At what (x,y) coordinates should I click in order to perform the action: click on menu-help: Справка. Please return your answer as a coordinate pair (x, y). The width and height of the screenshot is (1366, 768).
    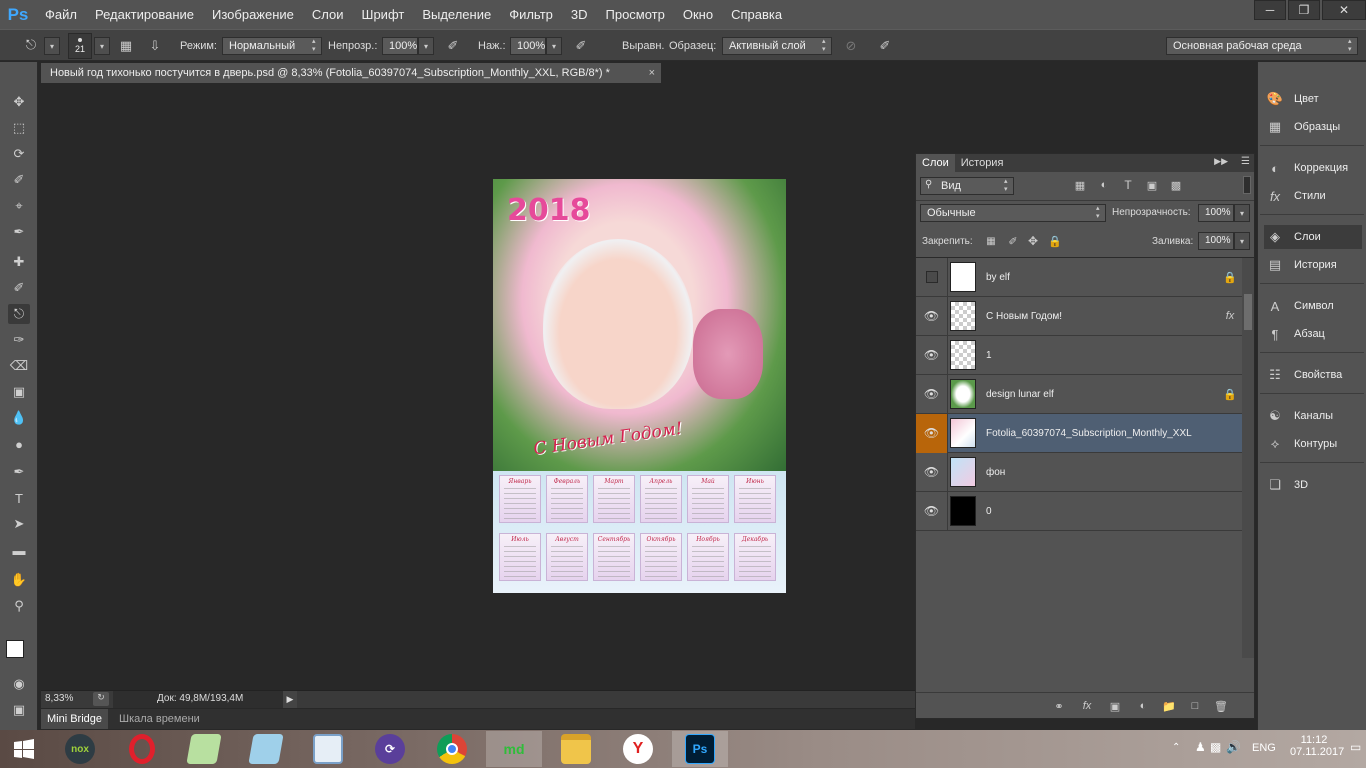
    Looking at the image, I should click on (756, 14).